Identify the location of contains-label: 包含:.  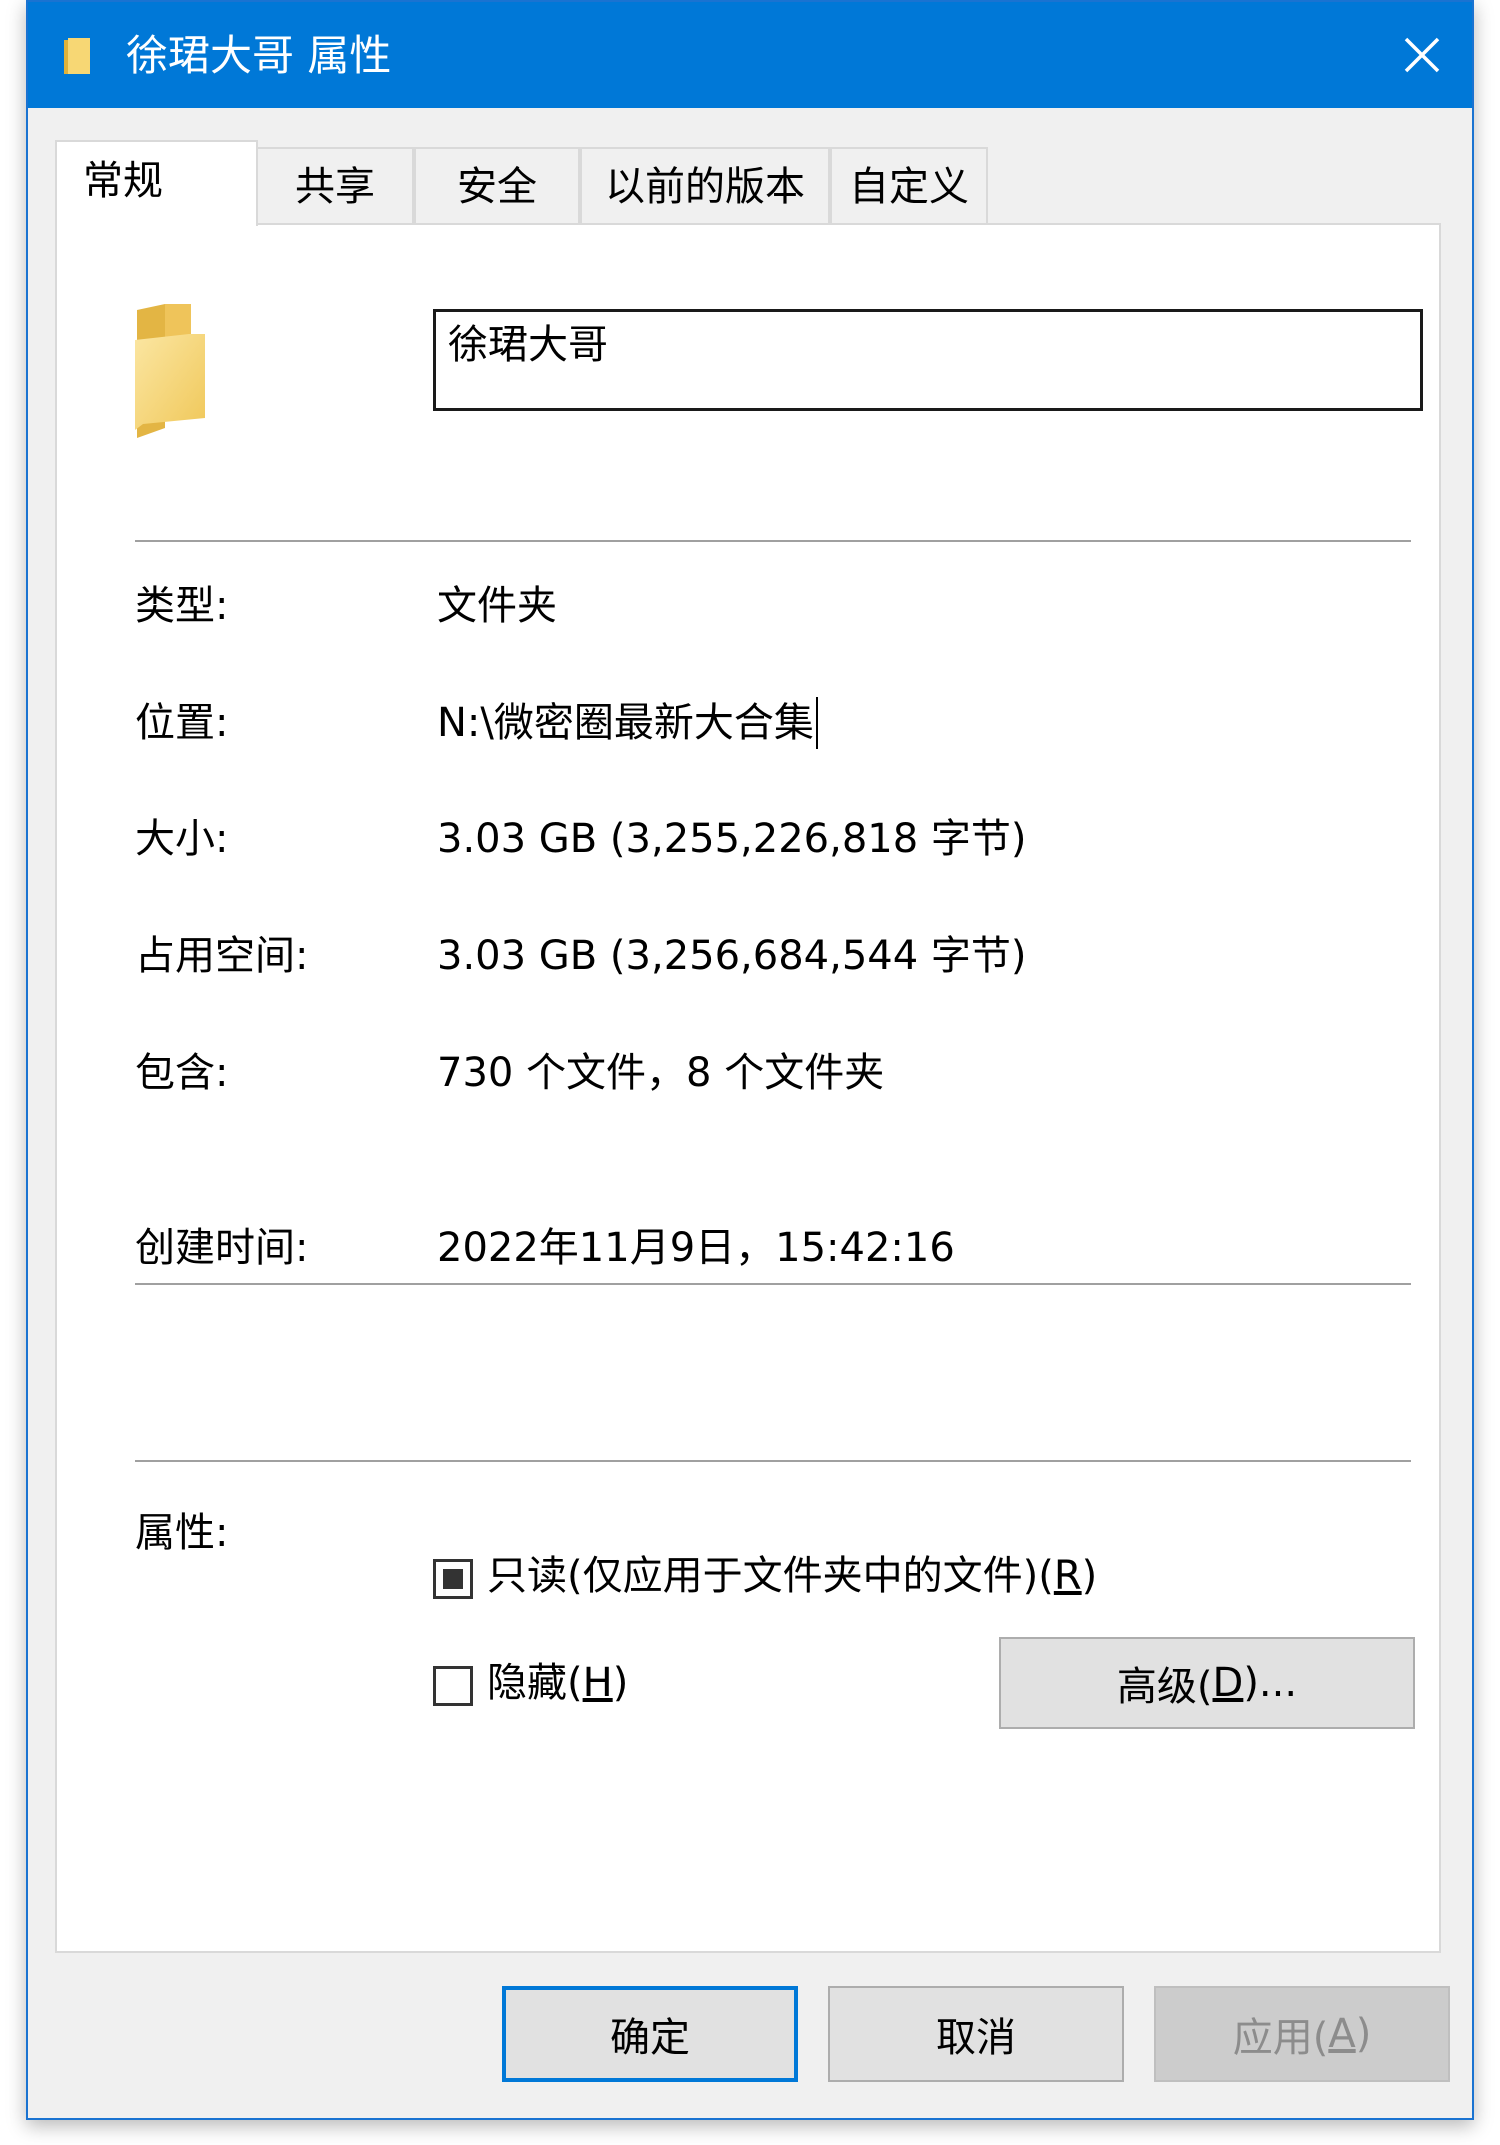
(182, 1073).